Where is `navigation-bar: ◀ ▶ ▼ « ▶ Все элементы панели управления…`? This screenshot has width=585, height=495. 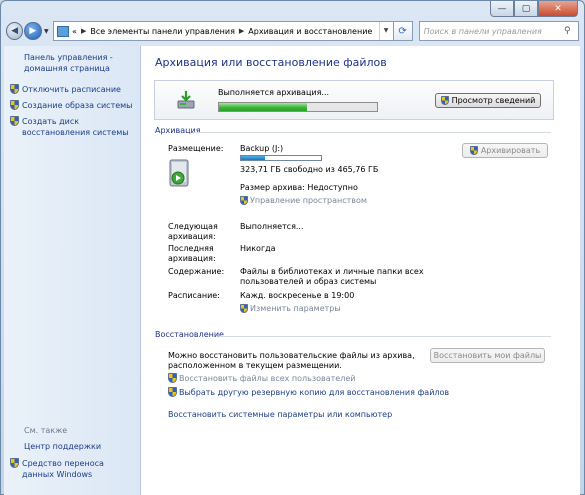
navigation-bar: ◀ ▶ ▼ « ▶ Все элементы панели управления… is located at coordinates (292, 31).